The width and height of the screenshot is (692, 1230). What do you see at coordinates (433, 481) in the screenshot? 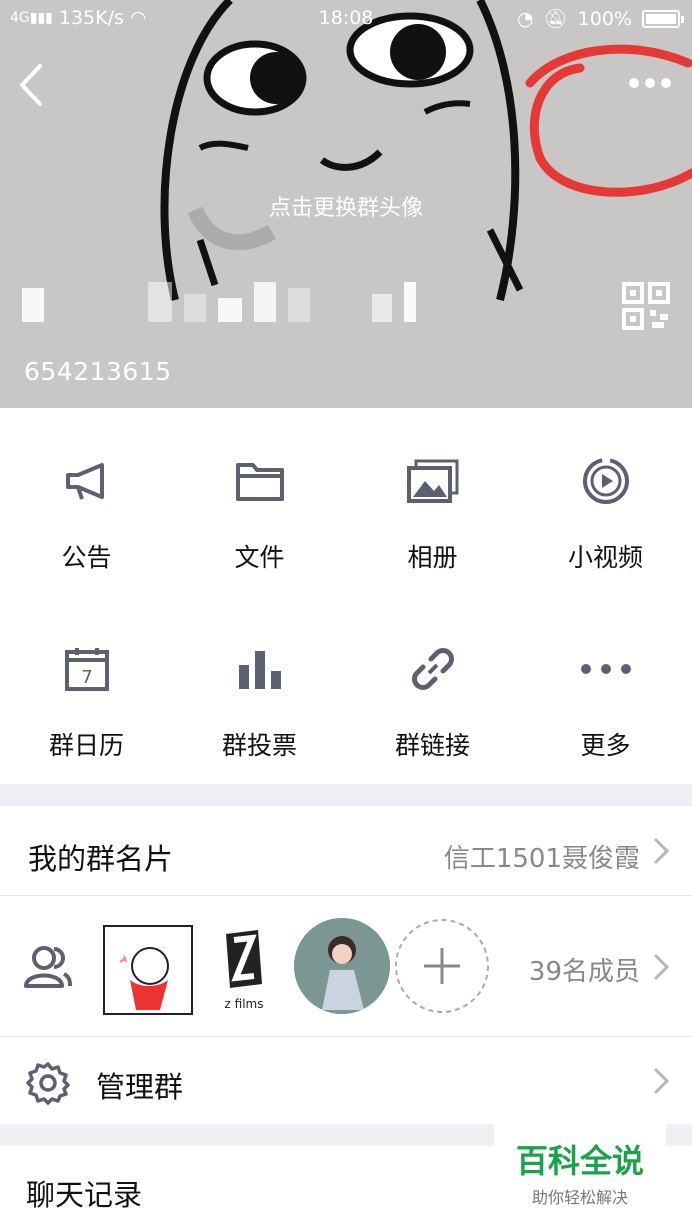
I see `album-icon` at bounding box center [433, 481].